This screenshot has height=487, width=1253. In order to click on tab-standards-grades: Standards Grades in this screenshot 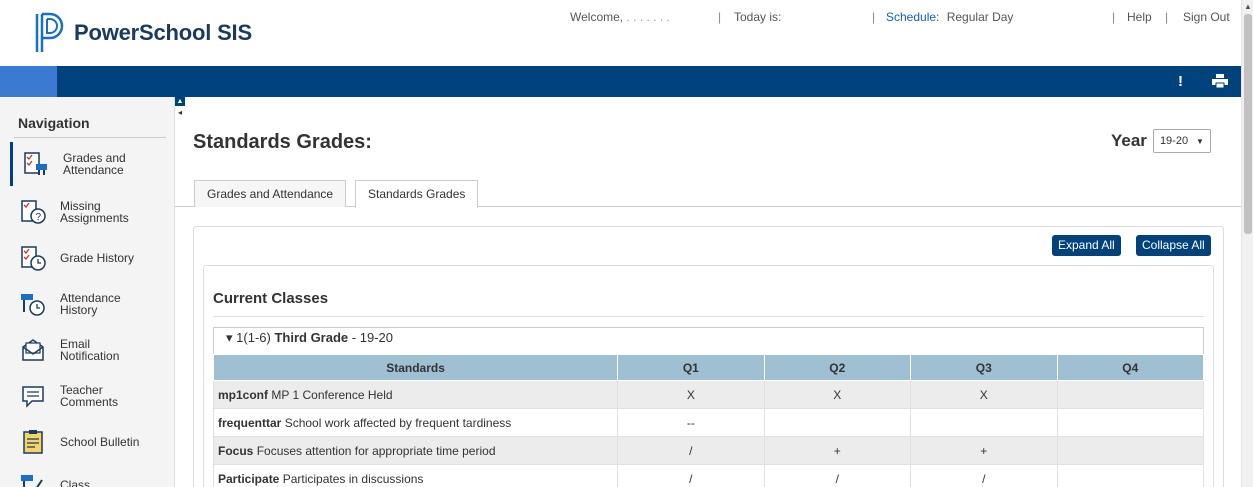, I will do `click(417, 194)`.